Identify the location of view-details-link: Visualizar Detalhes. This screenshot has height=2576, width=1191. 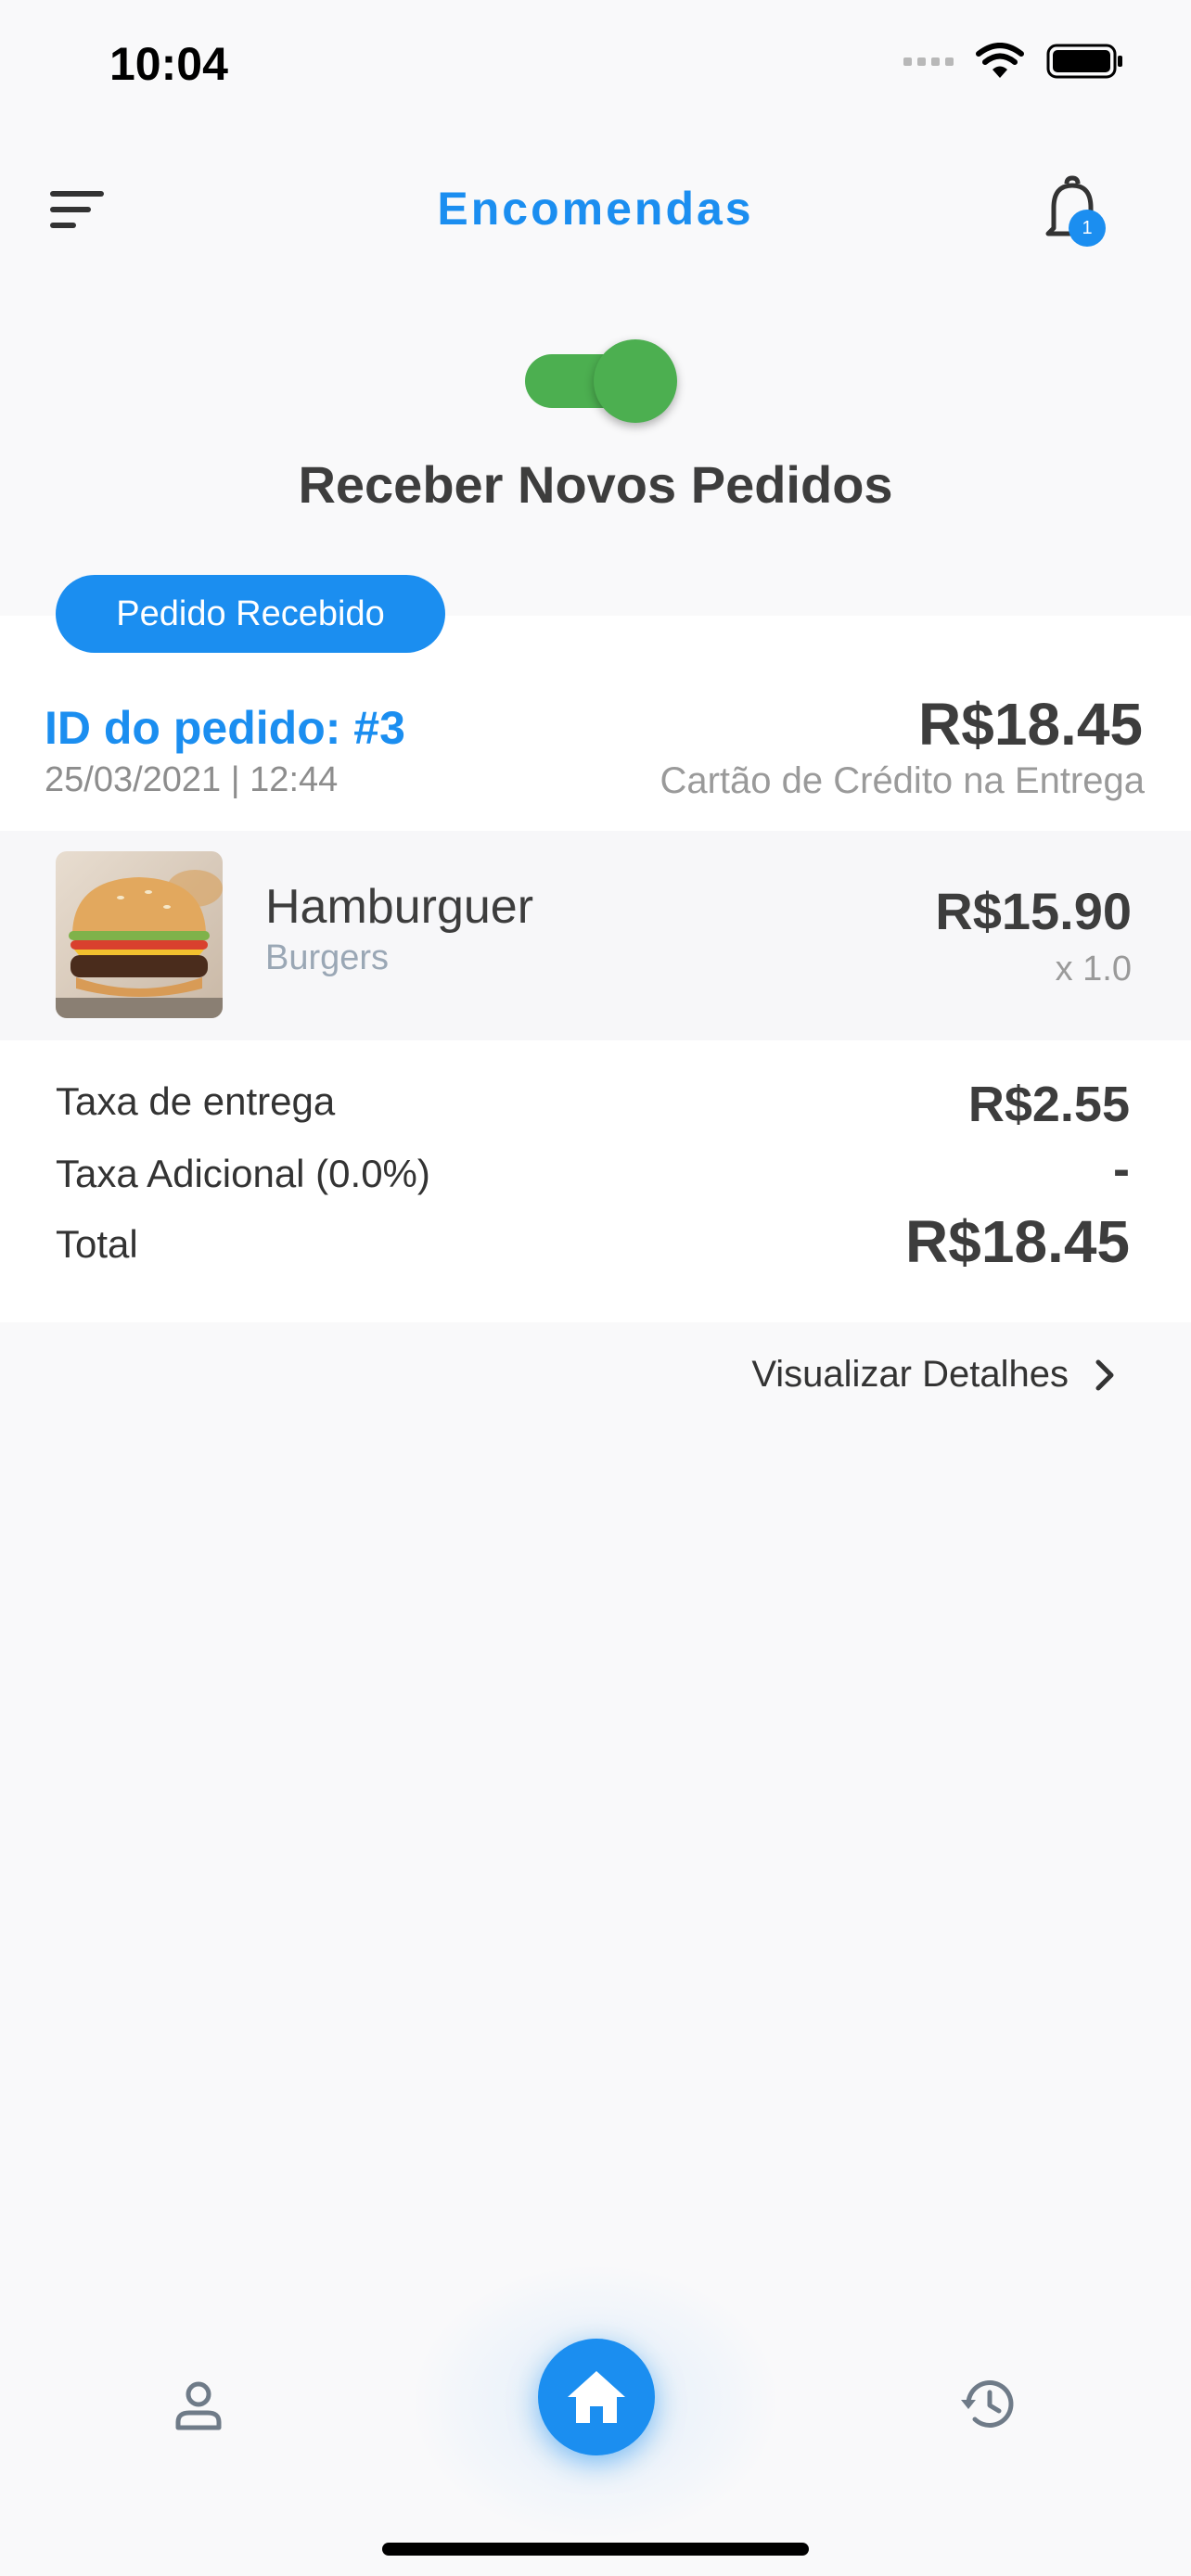
(934, 1375).